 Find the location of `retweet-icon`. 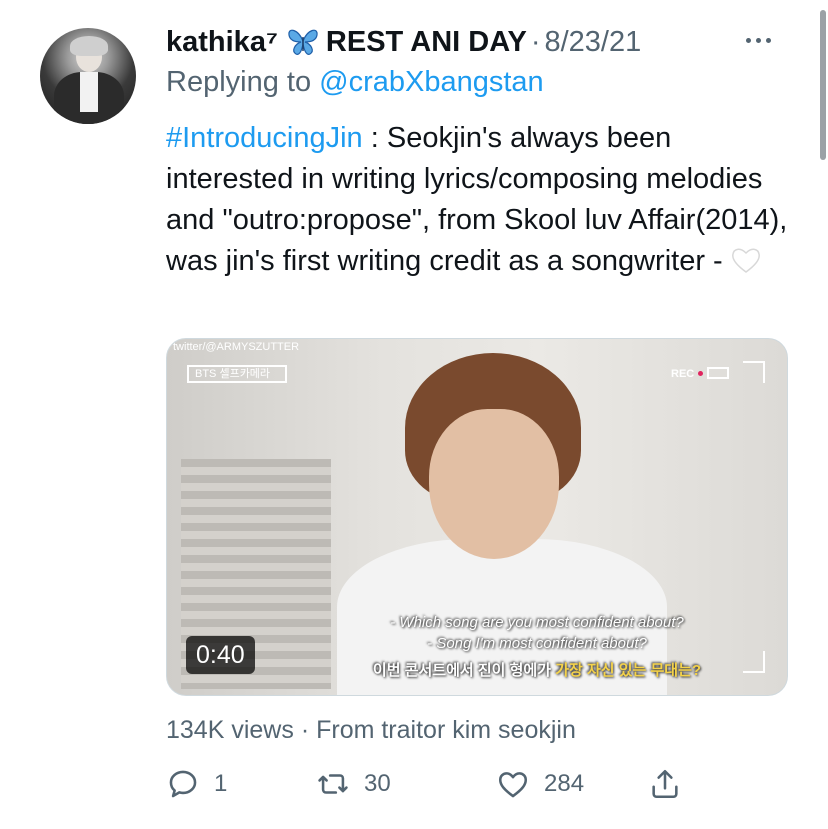

retweet-icon is located at coordinates (333, 784).